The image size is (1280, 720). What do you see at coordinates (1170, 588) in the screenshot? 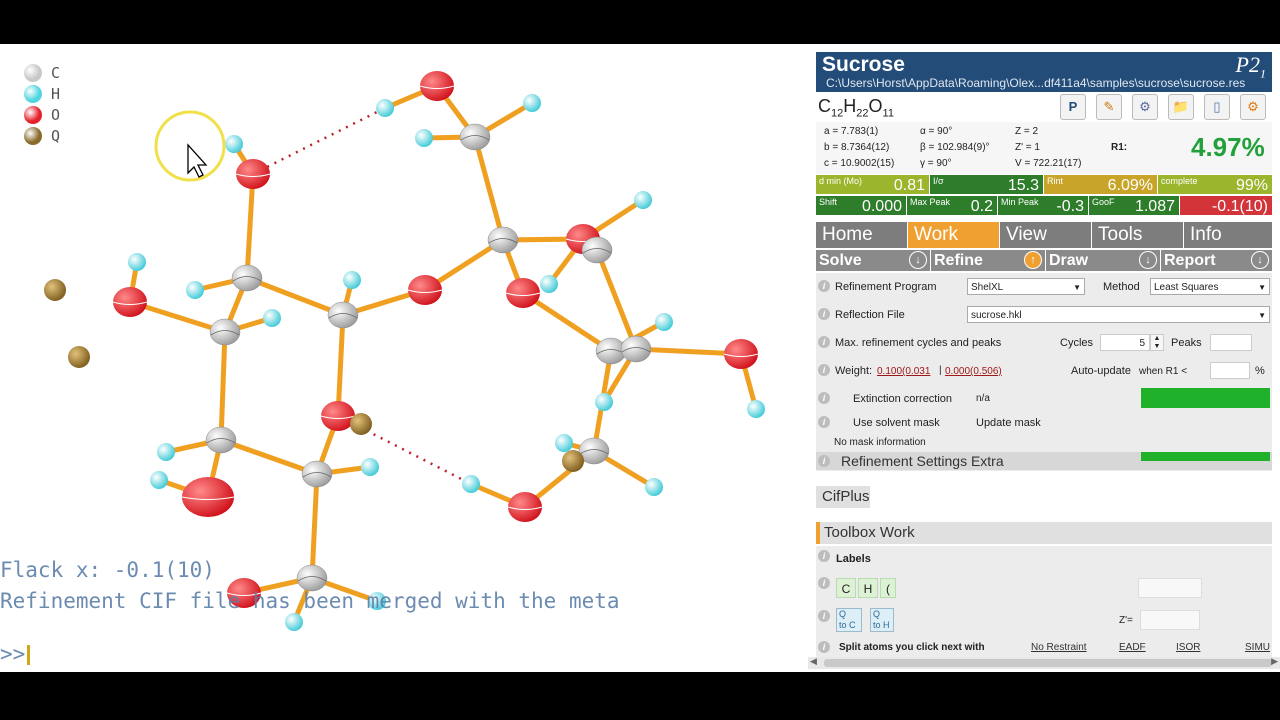
I see `label-input` at bounding box center [1170, 588].